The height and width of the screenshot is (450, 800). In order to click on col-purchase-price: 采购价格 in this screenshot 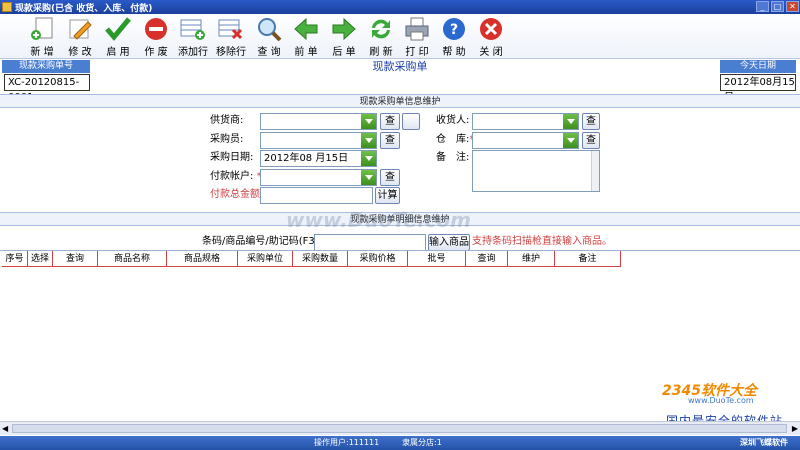, I will do `click(378, 259)`.